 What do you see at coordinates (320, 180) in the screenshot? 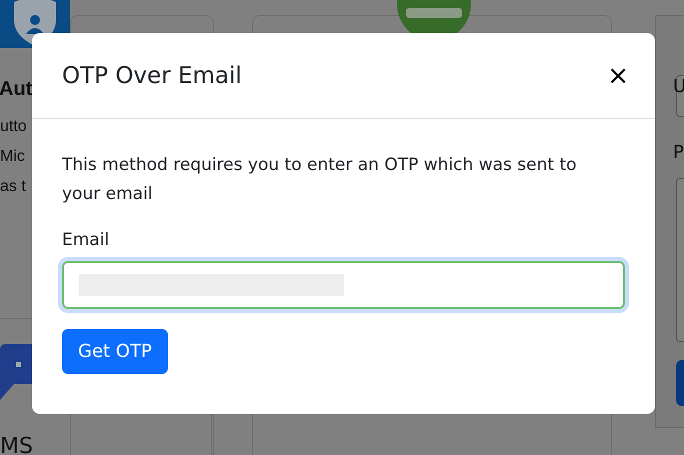
I see `instruction-text: This method requires you to enter an OTP which was sent to your email` at bounding box center [320, 180].